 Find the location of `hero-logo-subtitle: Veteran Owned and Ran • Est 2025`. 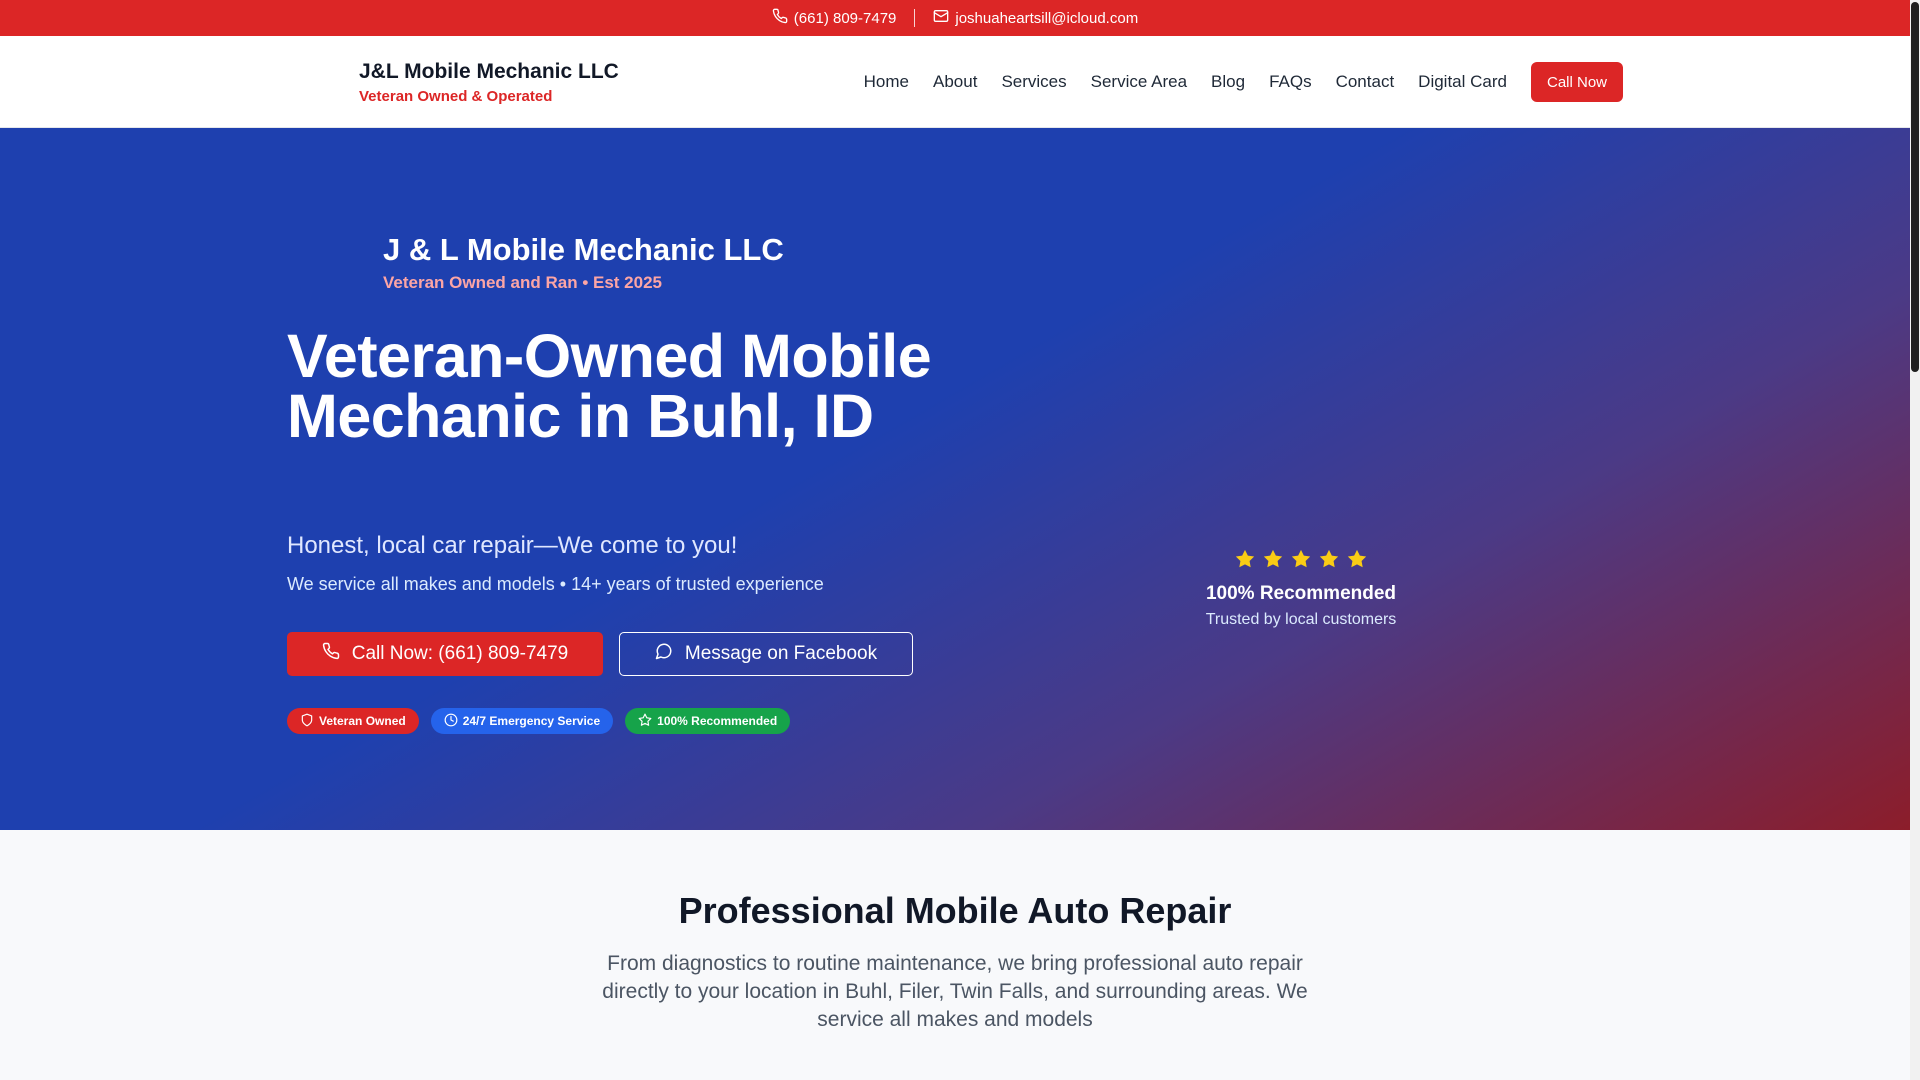

hero-logo-subtitle: Veteran Owned and Ran • Est 2025 is located at coordinates (522, 282).